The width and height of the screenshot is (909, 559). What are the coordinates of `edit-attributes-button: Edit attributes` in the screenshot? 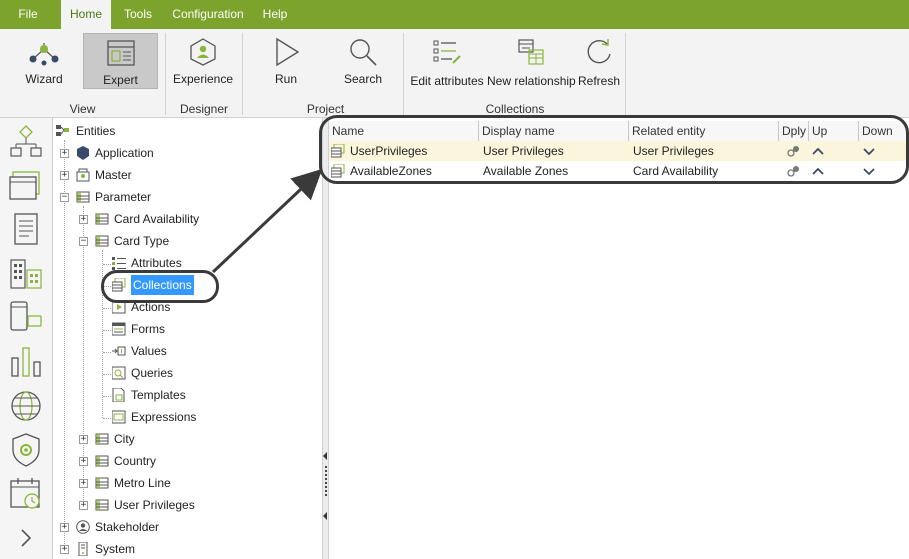 It's located at (447, 63).